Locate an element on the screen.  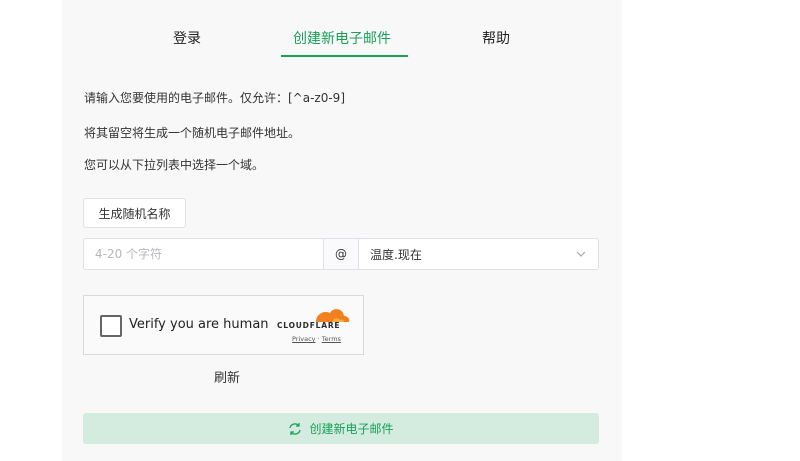
captcha-links: Privacy · Terms is located at coordinates (316, 339).